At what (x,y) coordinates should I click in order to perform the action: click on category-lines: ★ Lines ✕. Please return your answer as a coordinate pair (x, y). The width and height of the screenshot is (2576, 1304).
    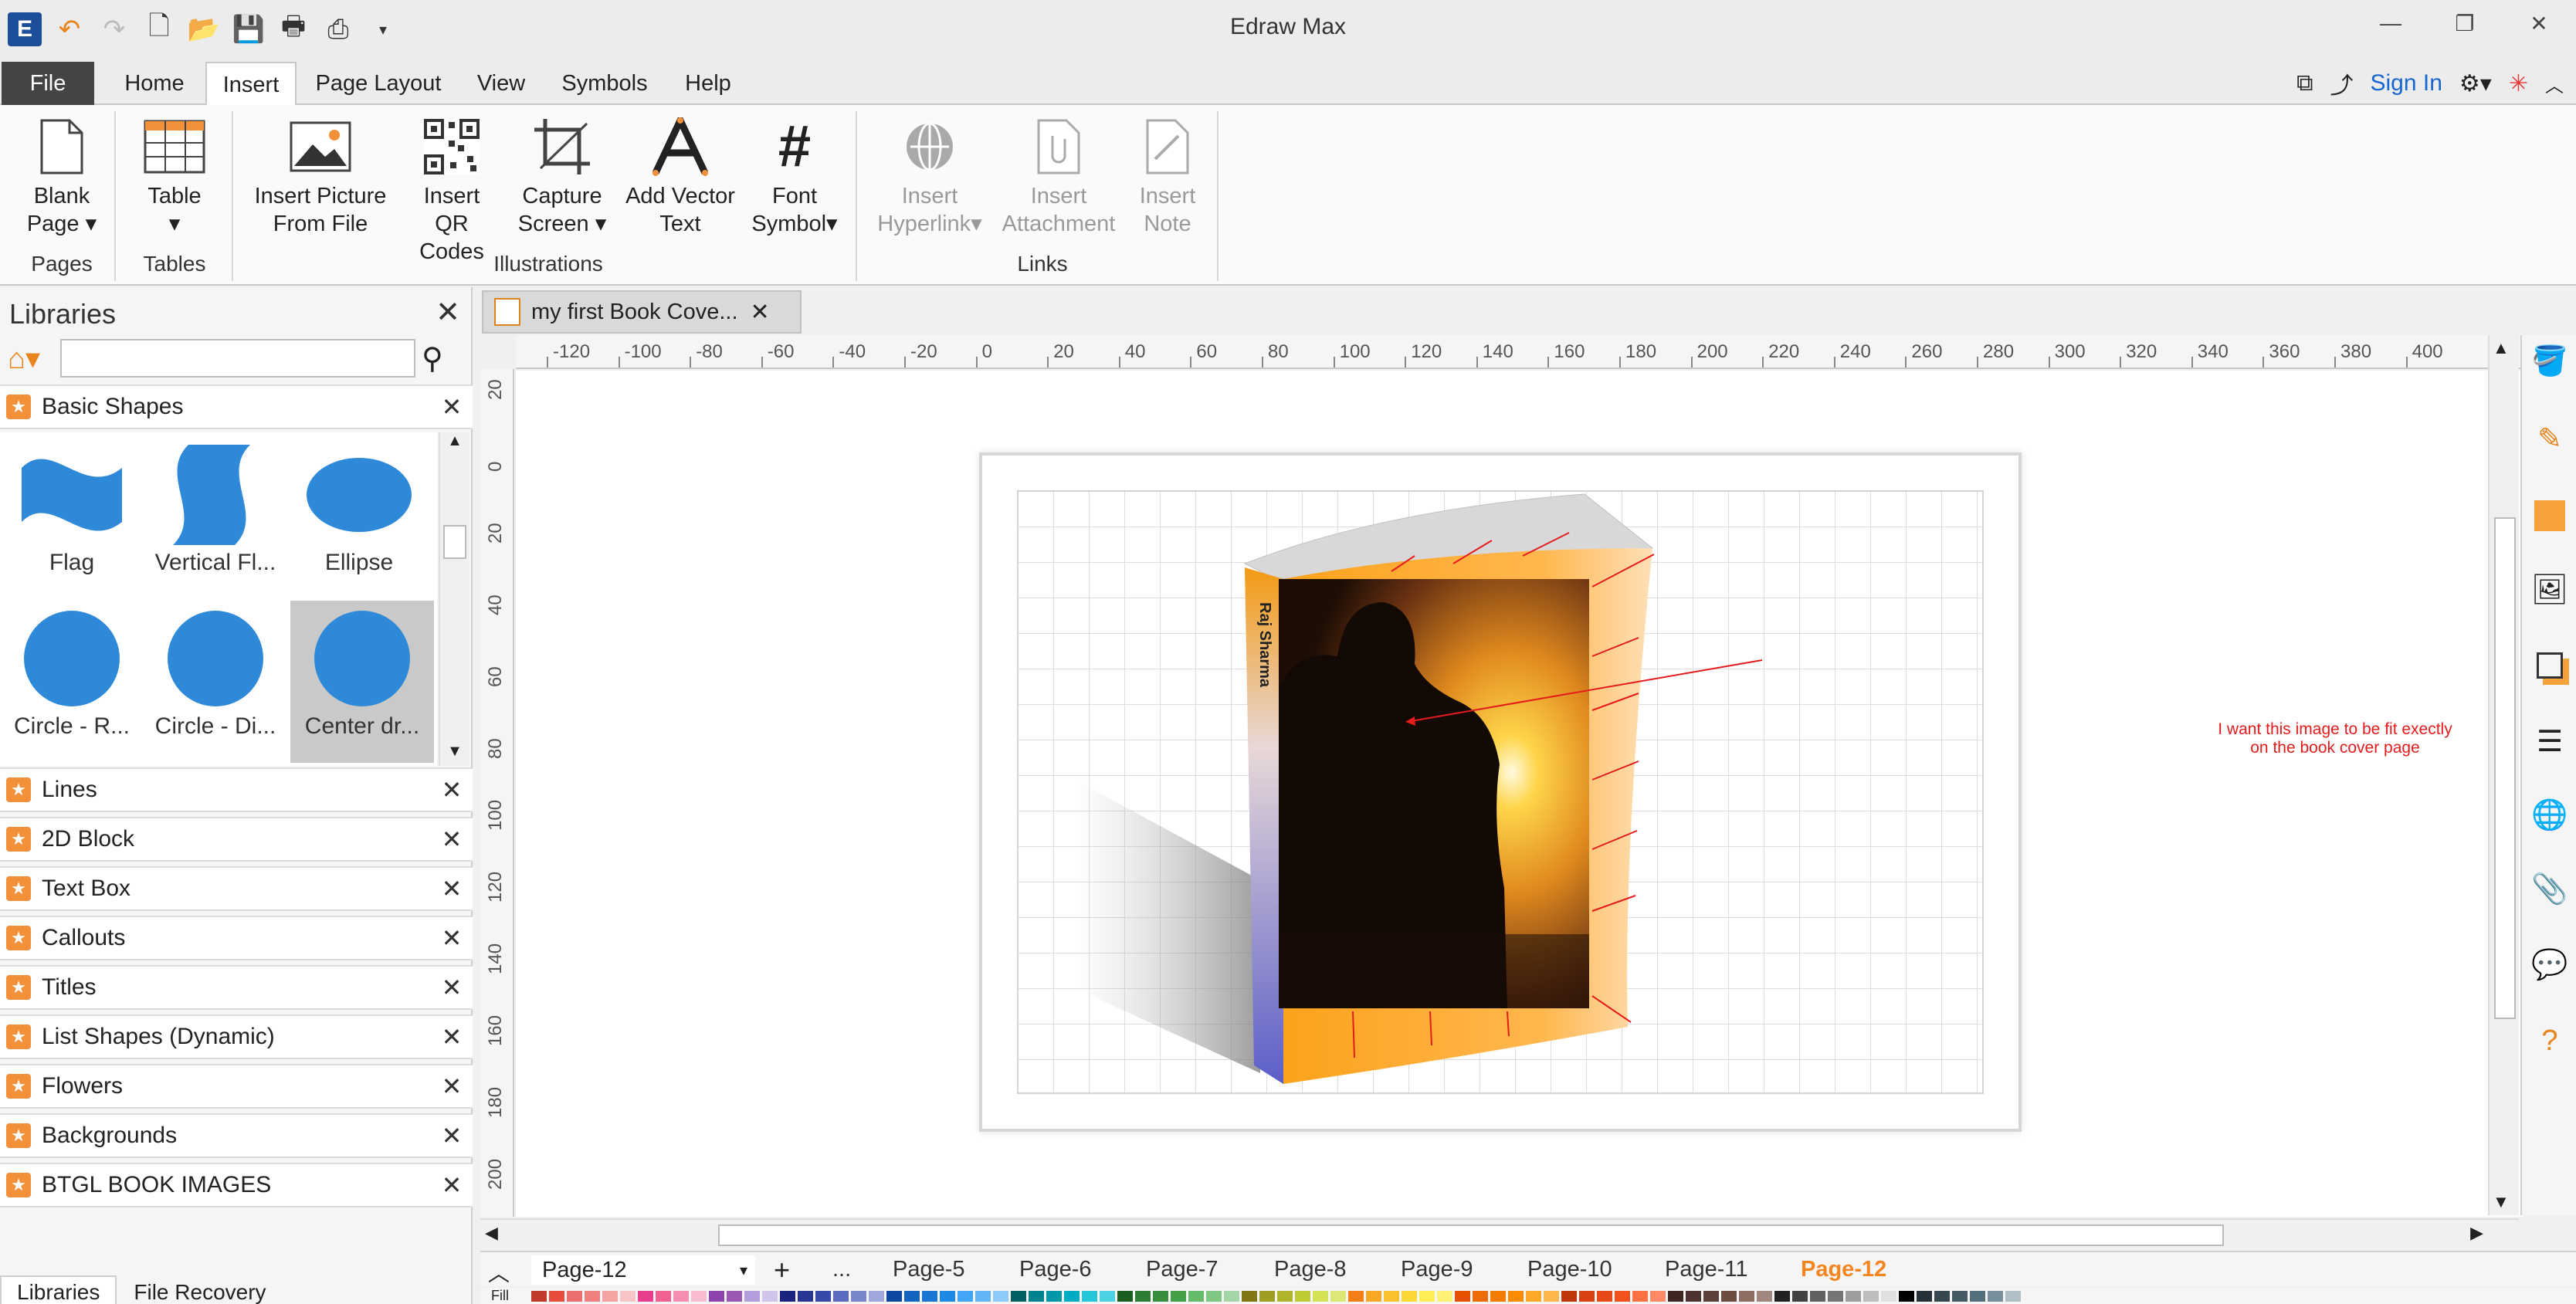
    Looking at the image, I should click on (236, 790).